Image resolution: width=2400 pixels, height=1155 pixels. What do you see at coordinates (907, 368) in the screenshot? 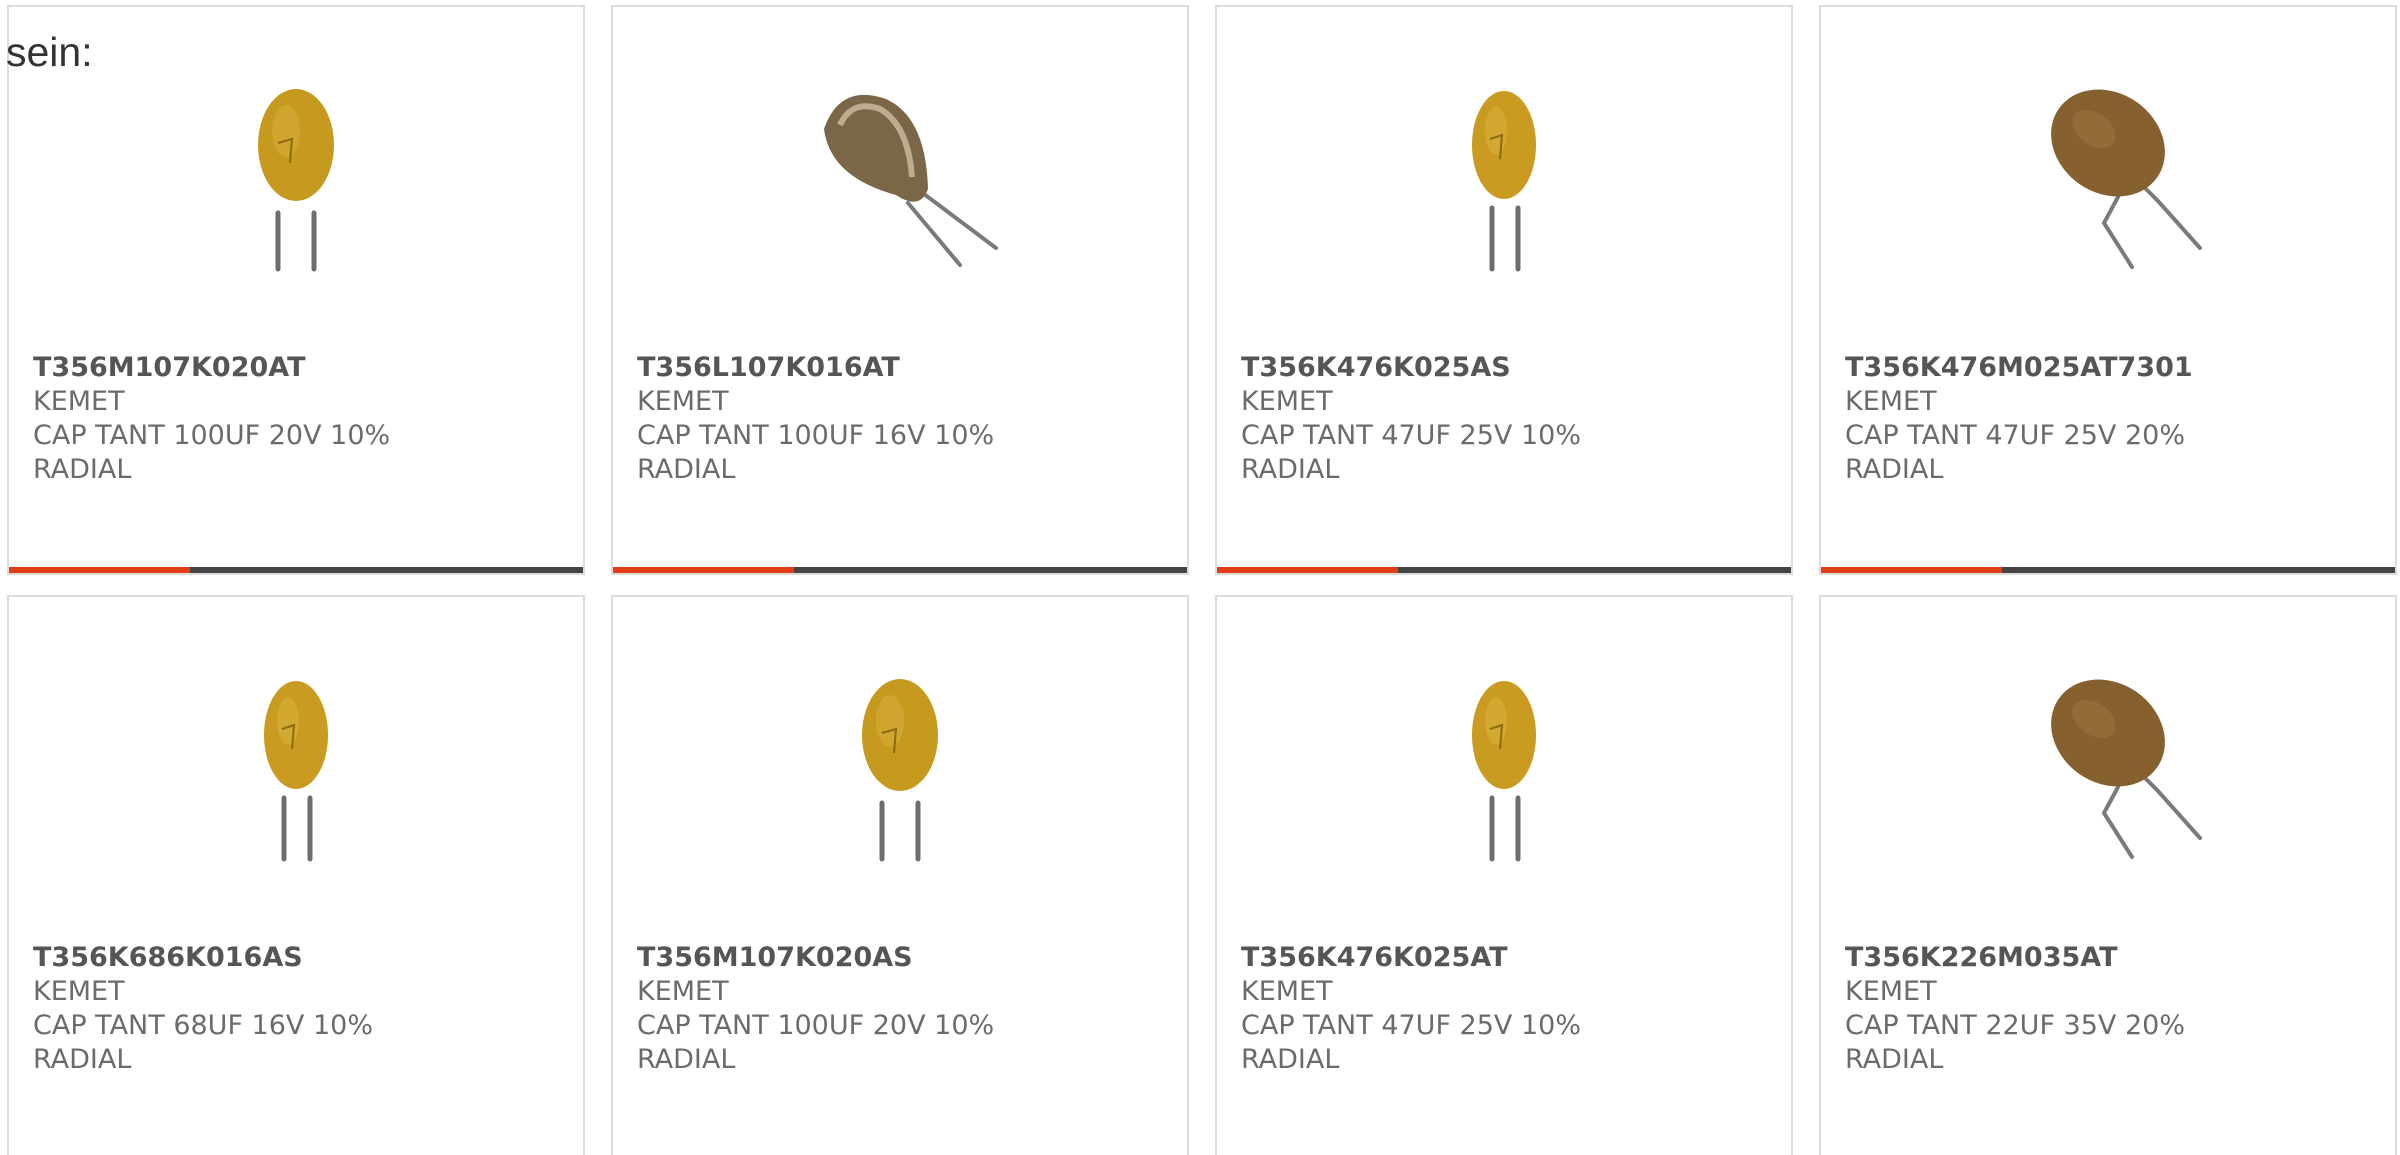
I see `part-number: T356L107K016AT` at bounding box center [907, 368].